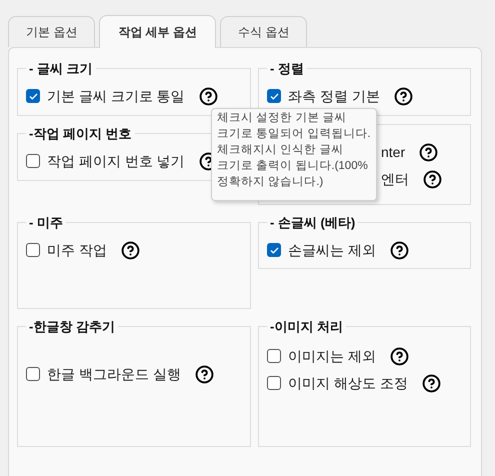 The width and height of the screenshot is (495, 476). Describe the element at coordinates (334, 96) in the screenshot. I see `option-label: 좌측 정렬 기본` at that location.